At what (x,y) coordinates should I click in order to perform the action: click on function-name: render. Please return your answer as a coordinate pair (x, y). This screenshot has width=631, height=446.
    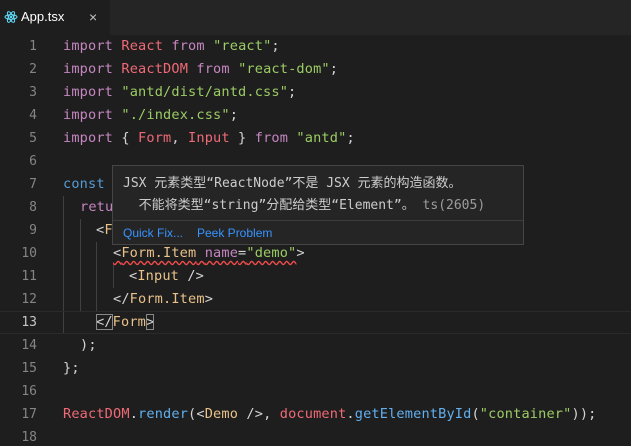
    Looking at the image, I should click on (163, 414).